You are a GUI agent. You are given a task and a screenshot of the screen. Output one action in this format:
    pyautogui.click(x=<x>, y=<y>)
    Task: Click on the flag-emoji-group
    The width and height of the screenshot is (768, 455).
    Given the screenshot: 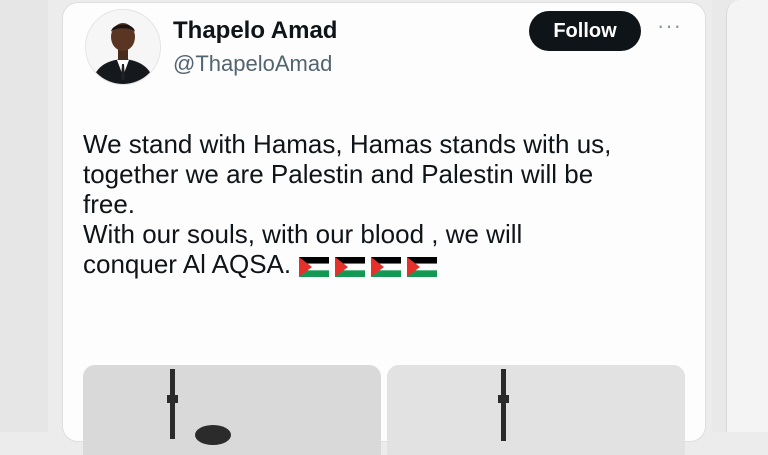 What is the action you would take?
    pyautogui.click(x=371, y=266)
    